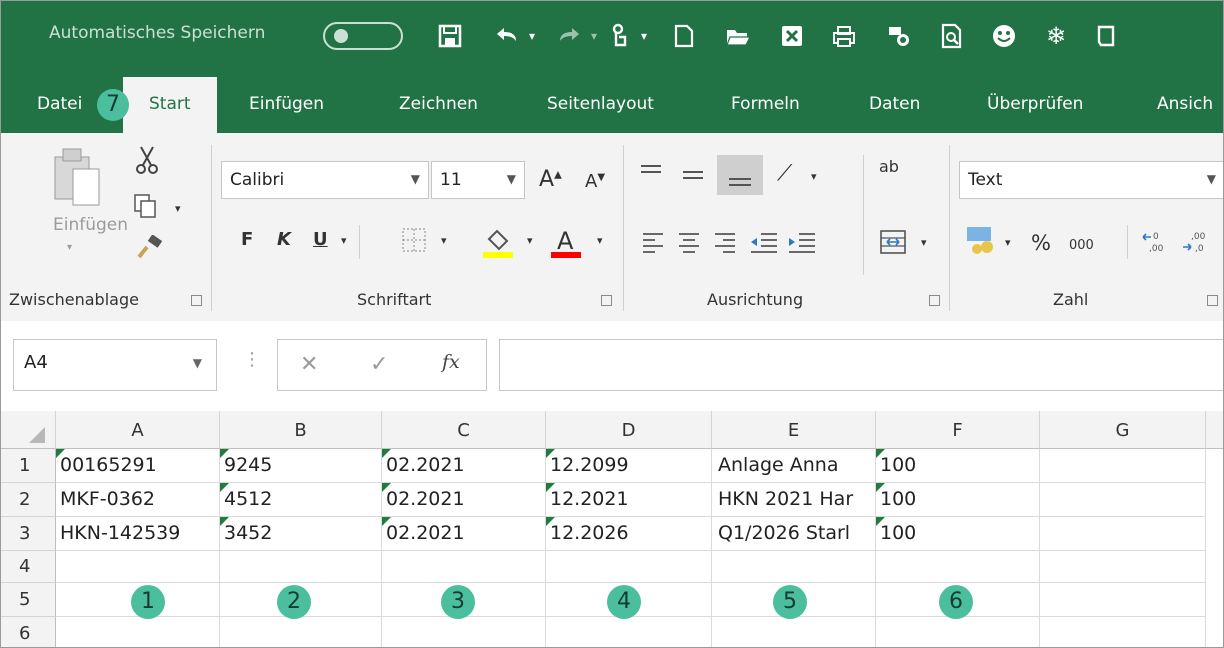 Image resolution: width=1224 pixels, height=648 pixels. Describe the element at coordinates (138, 430) in the screenshot. I see `column-header-a: A` at that location.